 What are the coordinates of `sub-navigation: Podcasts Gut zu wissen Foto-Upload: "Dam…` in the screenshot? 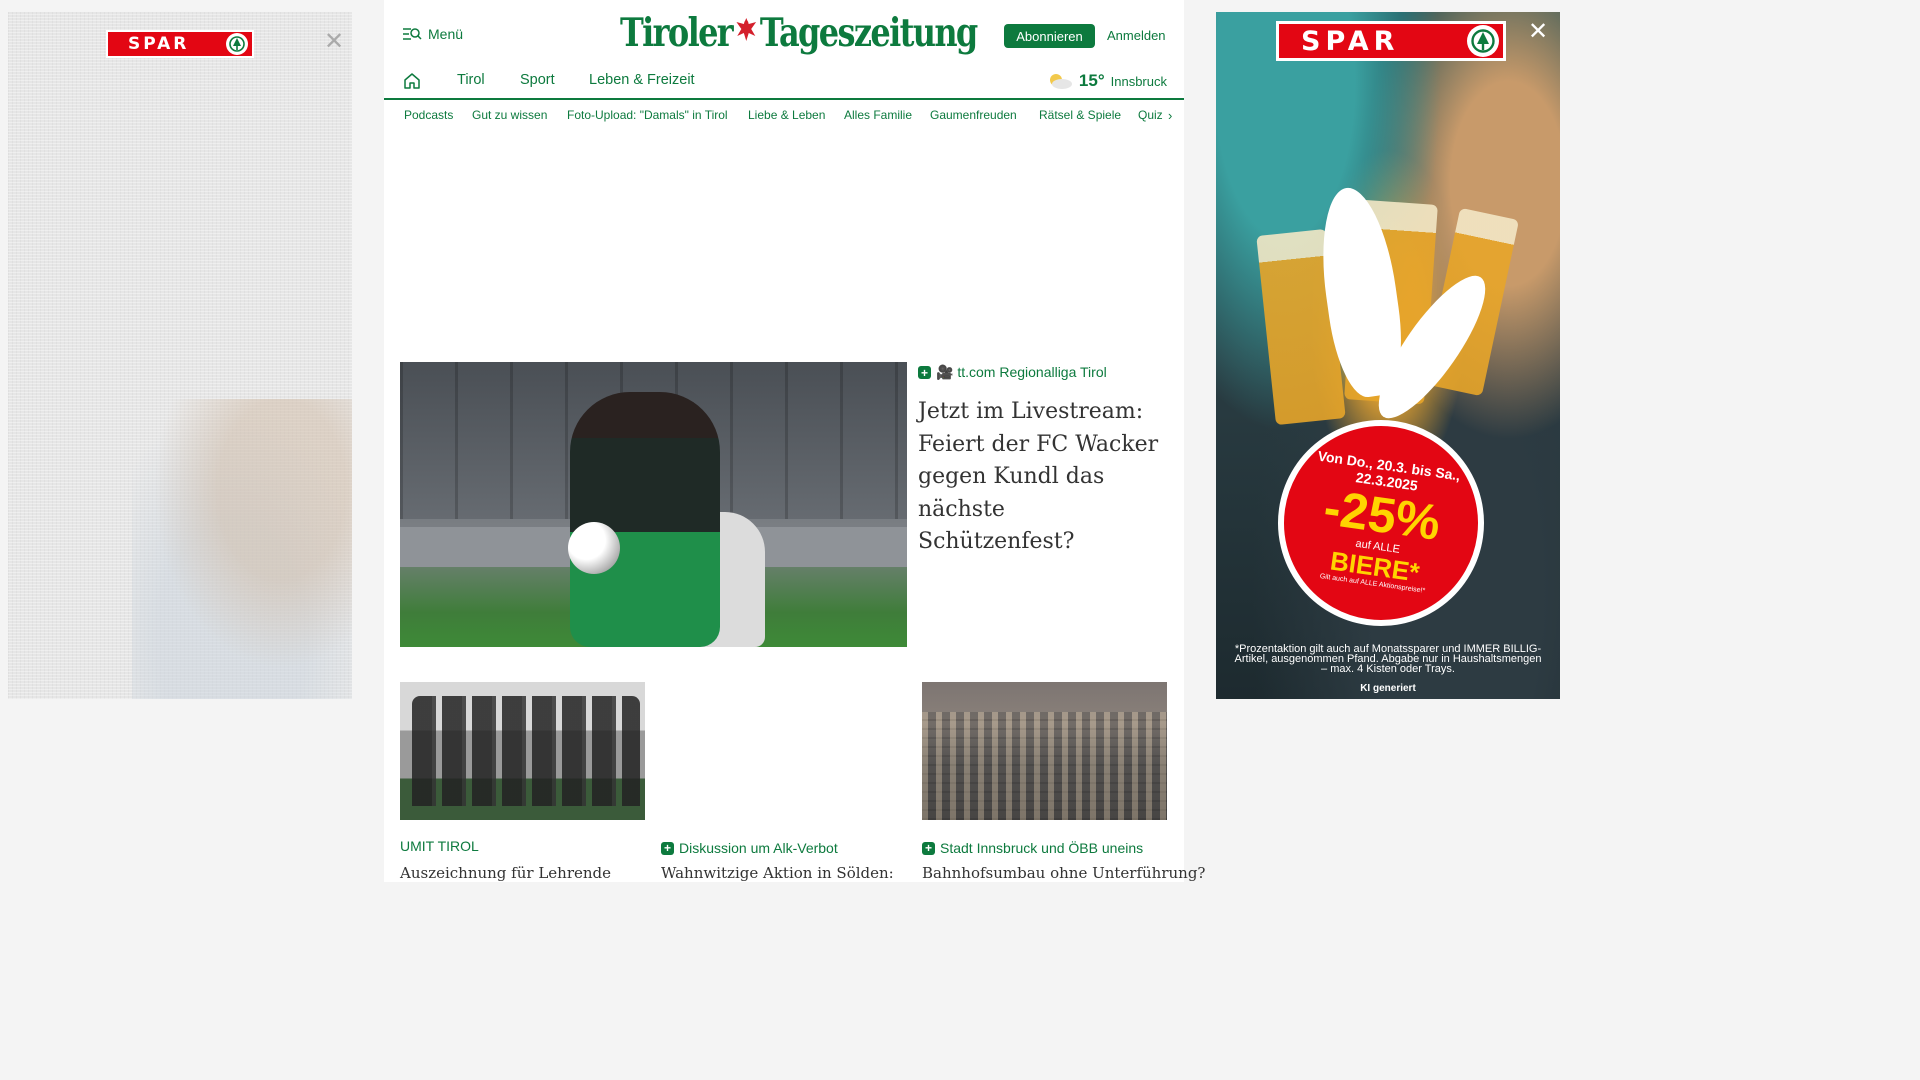 It's located at (784, 117).